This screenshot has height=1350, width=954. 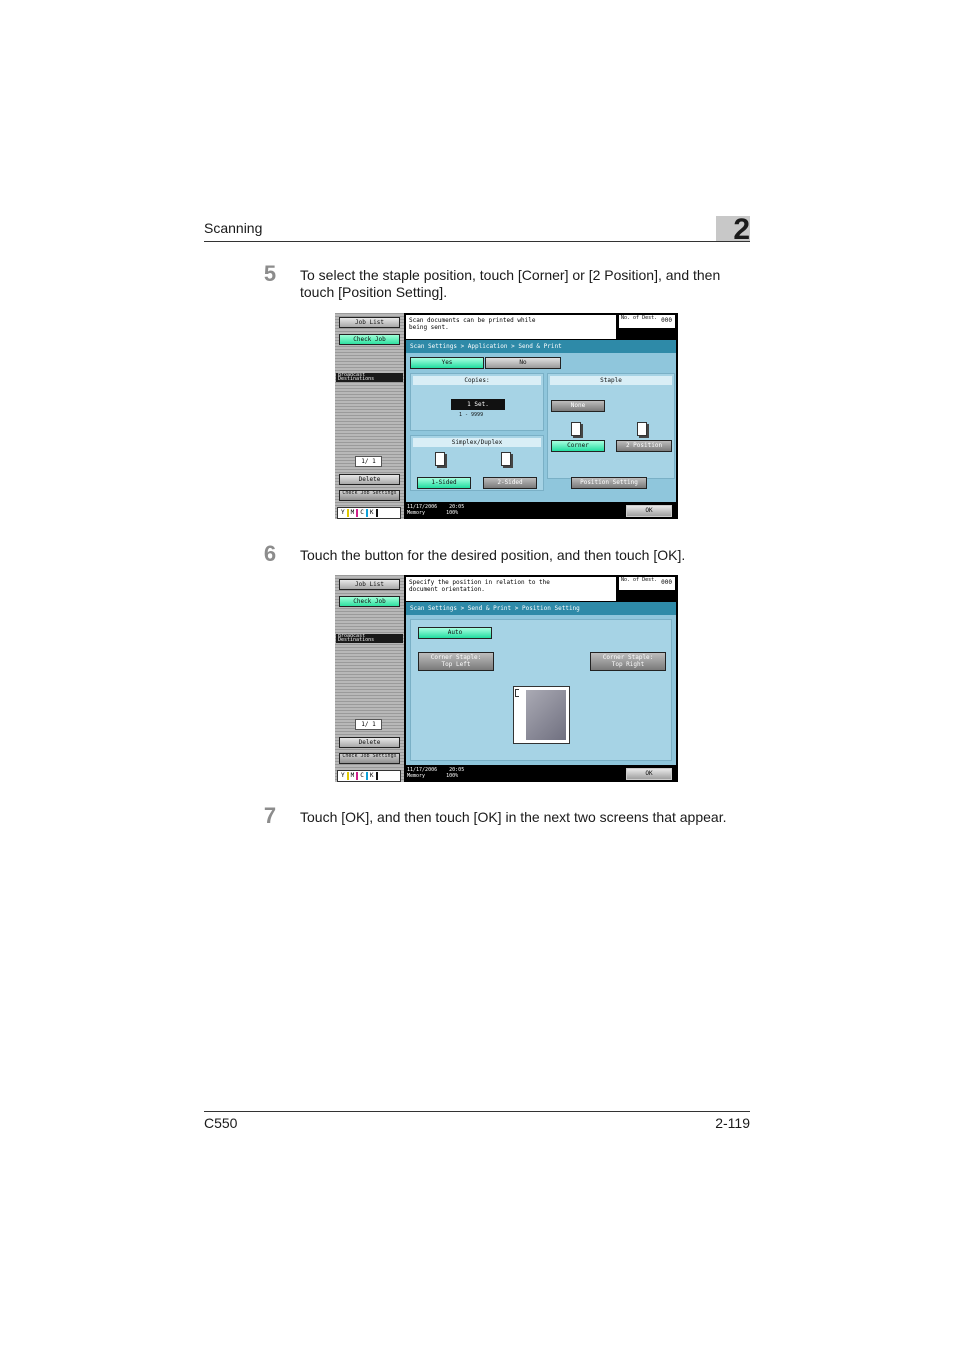 I want to click on document-preview, so click(x=541, y=715).